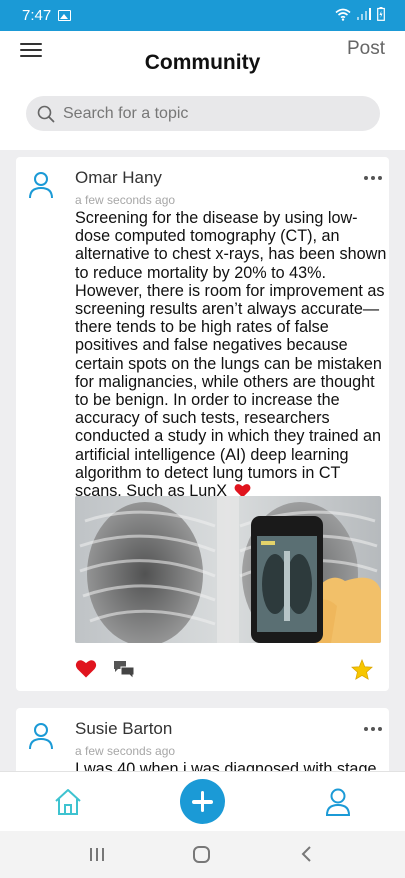  What do you see at coordinates (37, 15) in the screenshot?
I see `status-time: 7:47` at bounding box center [37, 15].